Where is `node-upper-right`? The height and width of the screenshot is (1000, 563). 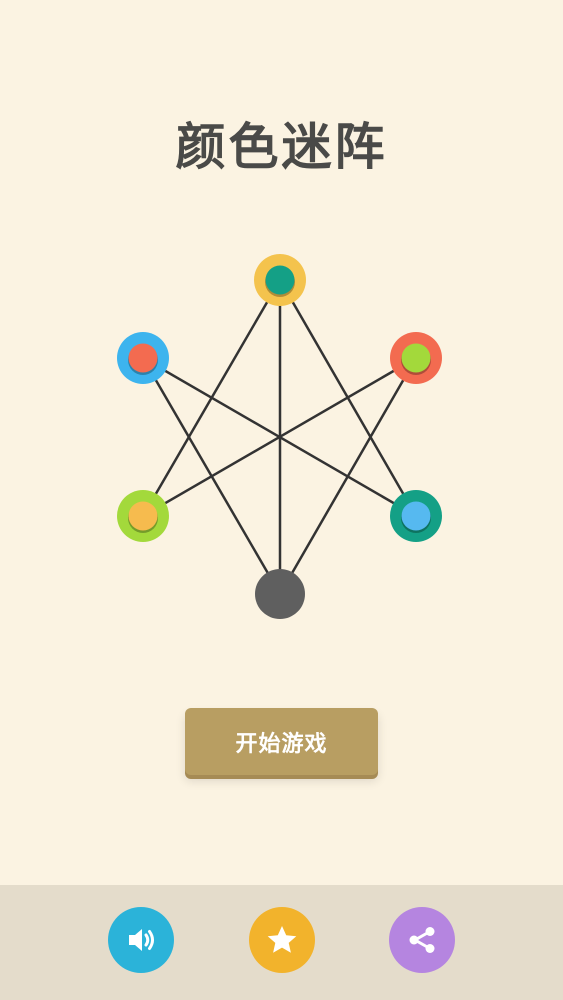
node-upper-right is located at coordinates (416, 358).